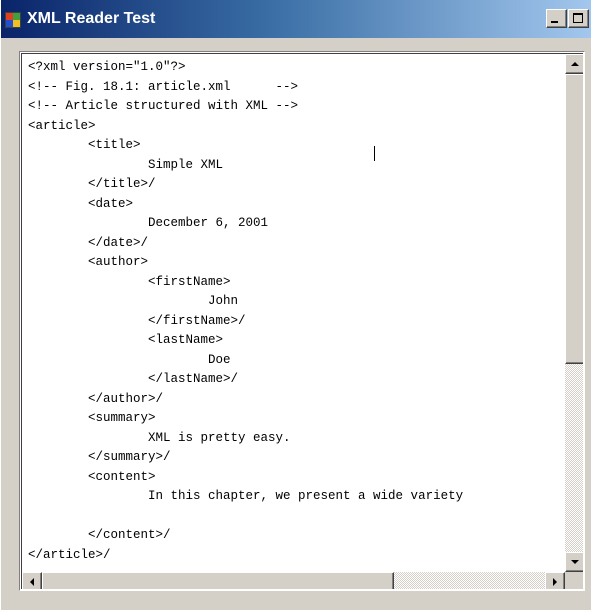  What do you see at coordinates (91, 18) in the screenshot?
I see `window-title: XML Reader Test` at bounding box center [91, 18].